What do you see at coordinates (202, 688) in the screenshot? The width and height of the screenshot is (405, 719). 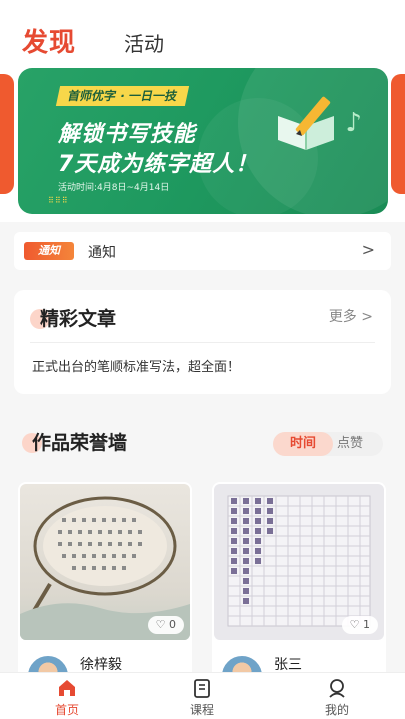 I see `course-book-icon` at bounding box center [202, 688].